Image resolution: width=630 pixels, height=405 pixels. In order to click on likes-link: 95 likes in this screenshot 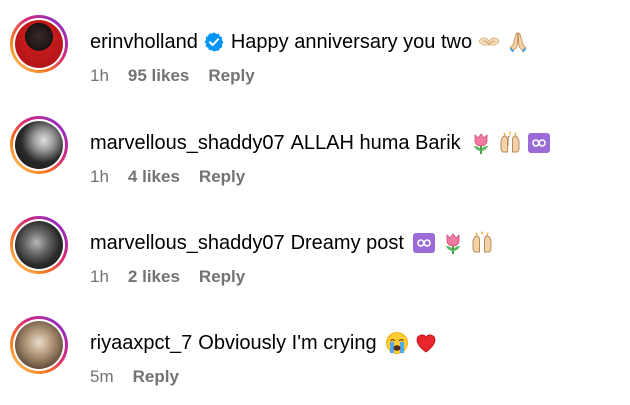, I will do `click(158, 76)`.